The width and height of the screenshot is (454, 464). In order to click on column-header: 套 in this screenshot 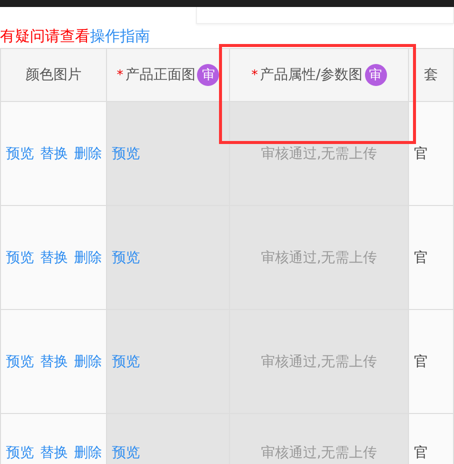, I will do `click(431, 75)`.